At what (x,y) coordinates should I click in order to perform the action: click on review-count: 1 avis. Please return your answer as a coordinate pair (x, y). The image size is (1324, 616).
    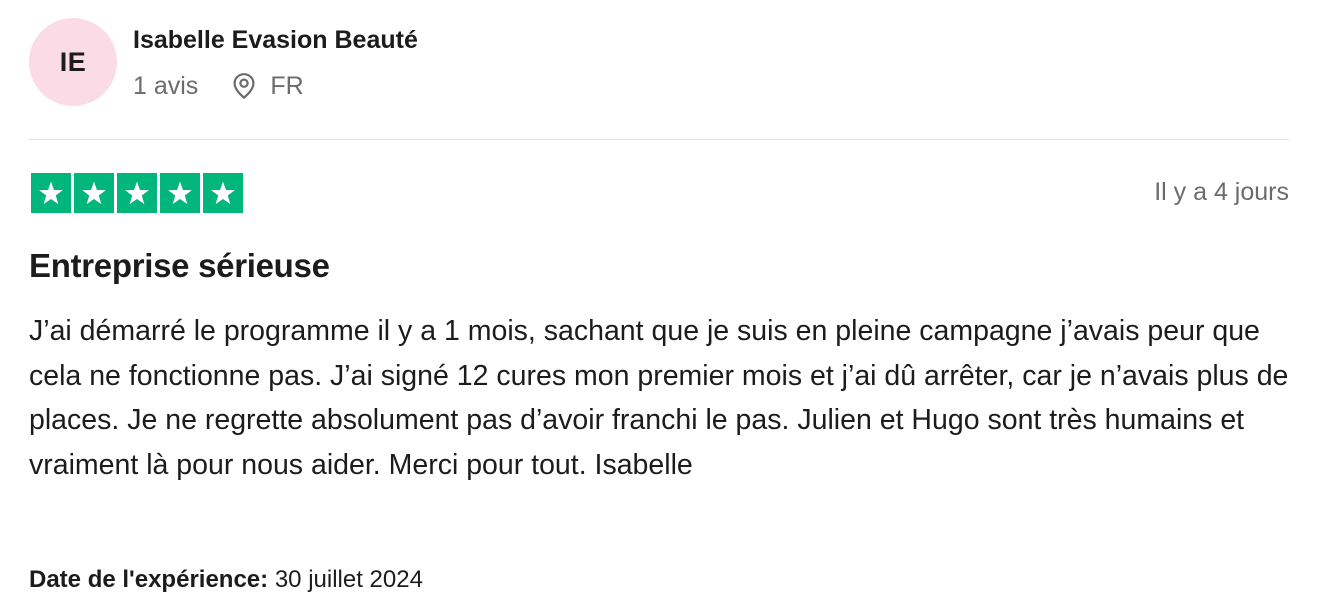
    Looking at the image, I should click on (166, 85).